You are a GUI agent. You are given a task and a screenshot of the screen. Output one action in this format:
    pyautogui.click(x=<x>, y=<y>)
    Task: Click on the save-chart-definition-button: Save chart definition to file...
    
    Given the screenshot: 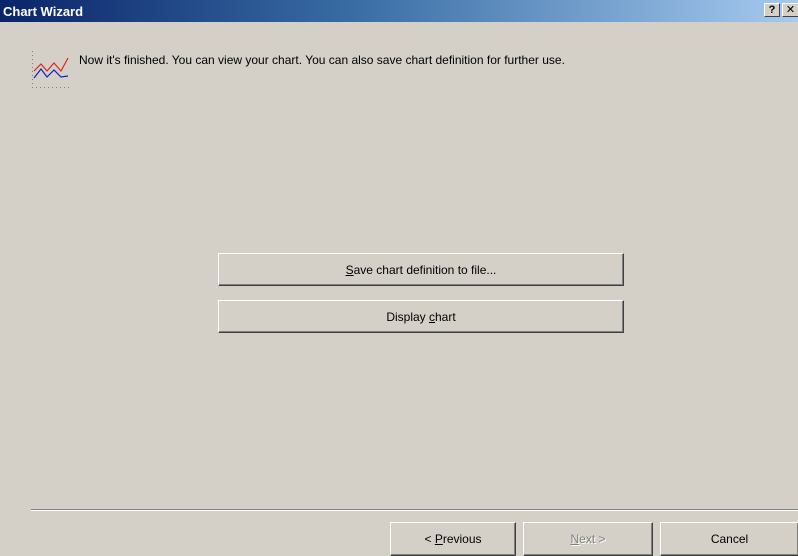 What is the action you would take?
    pyautogui.click(x=421, y=269)
    